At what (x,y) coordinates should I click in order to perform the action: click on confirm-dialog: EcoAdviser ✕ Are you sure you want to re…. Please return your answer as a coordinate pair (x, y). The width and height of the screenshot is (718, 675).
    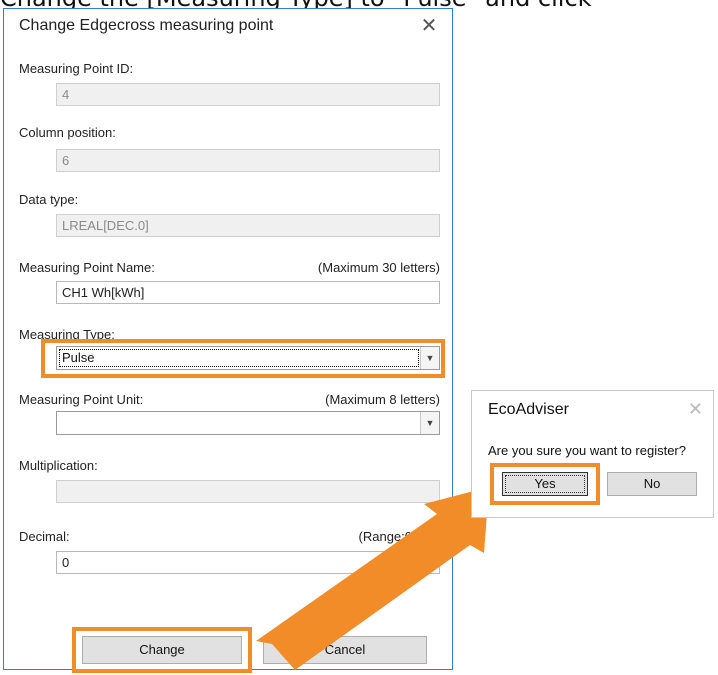
    Looking at the image, I should click on (592, 454).